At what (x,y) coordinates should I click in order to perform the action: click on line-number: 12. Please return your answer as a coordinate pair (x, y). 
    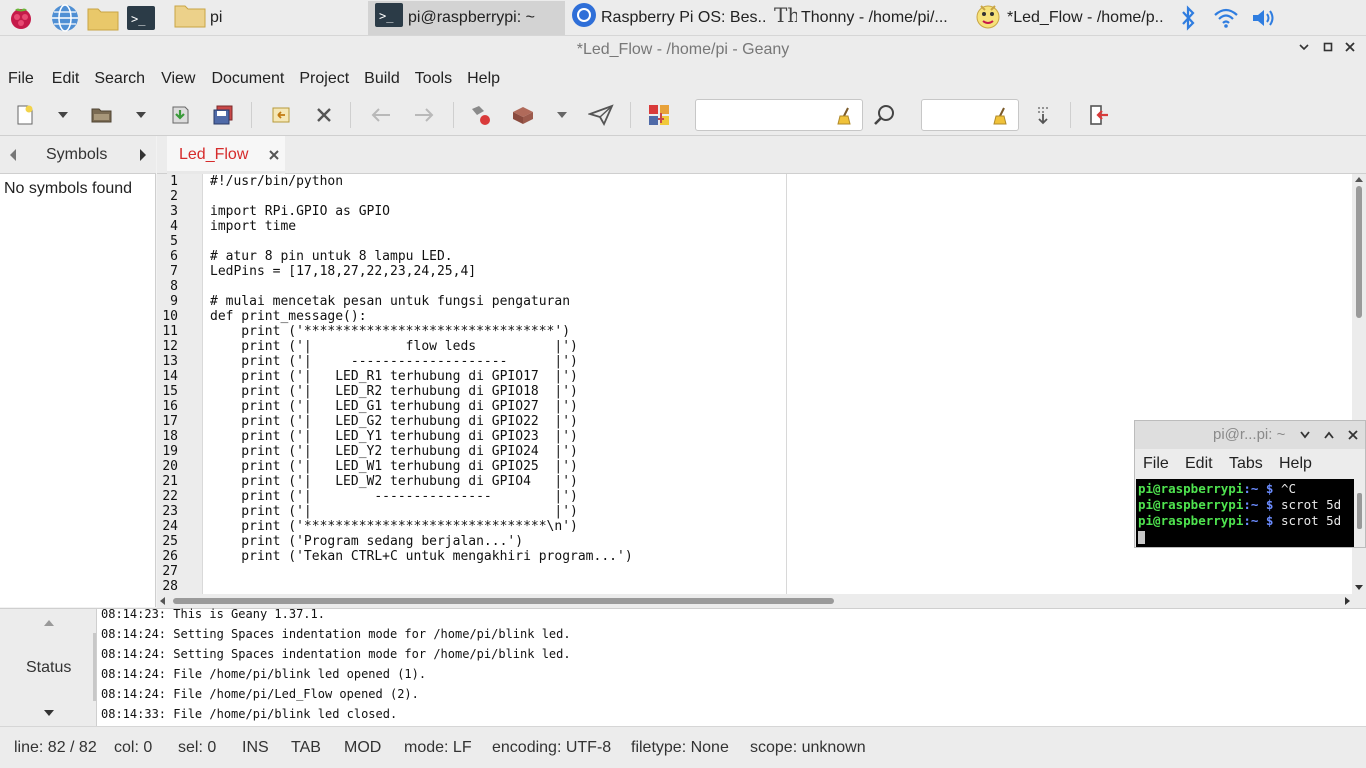
    Looking at the image, I should click on (170, 346).